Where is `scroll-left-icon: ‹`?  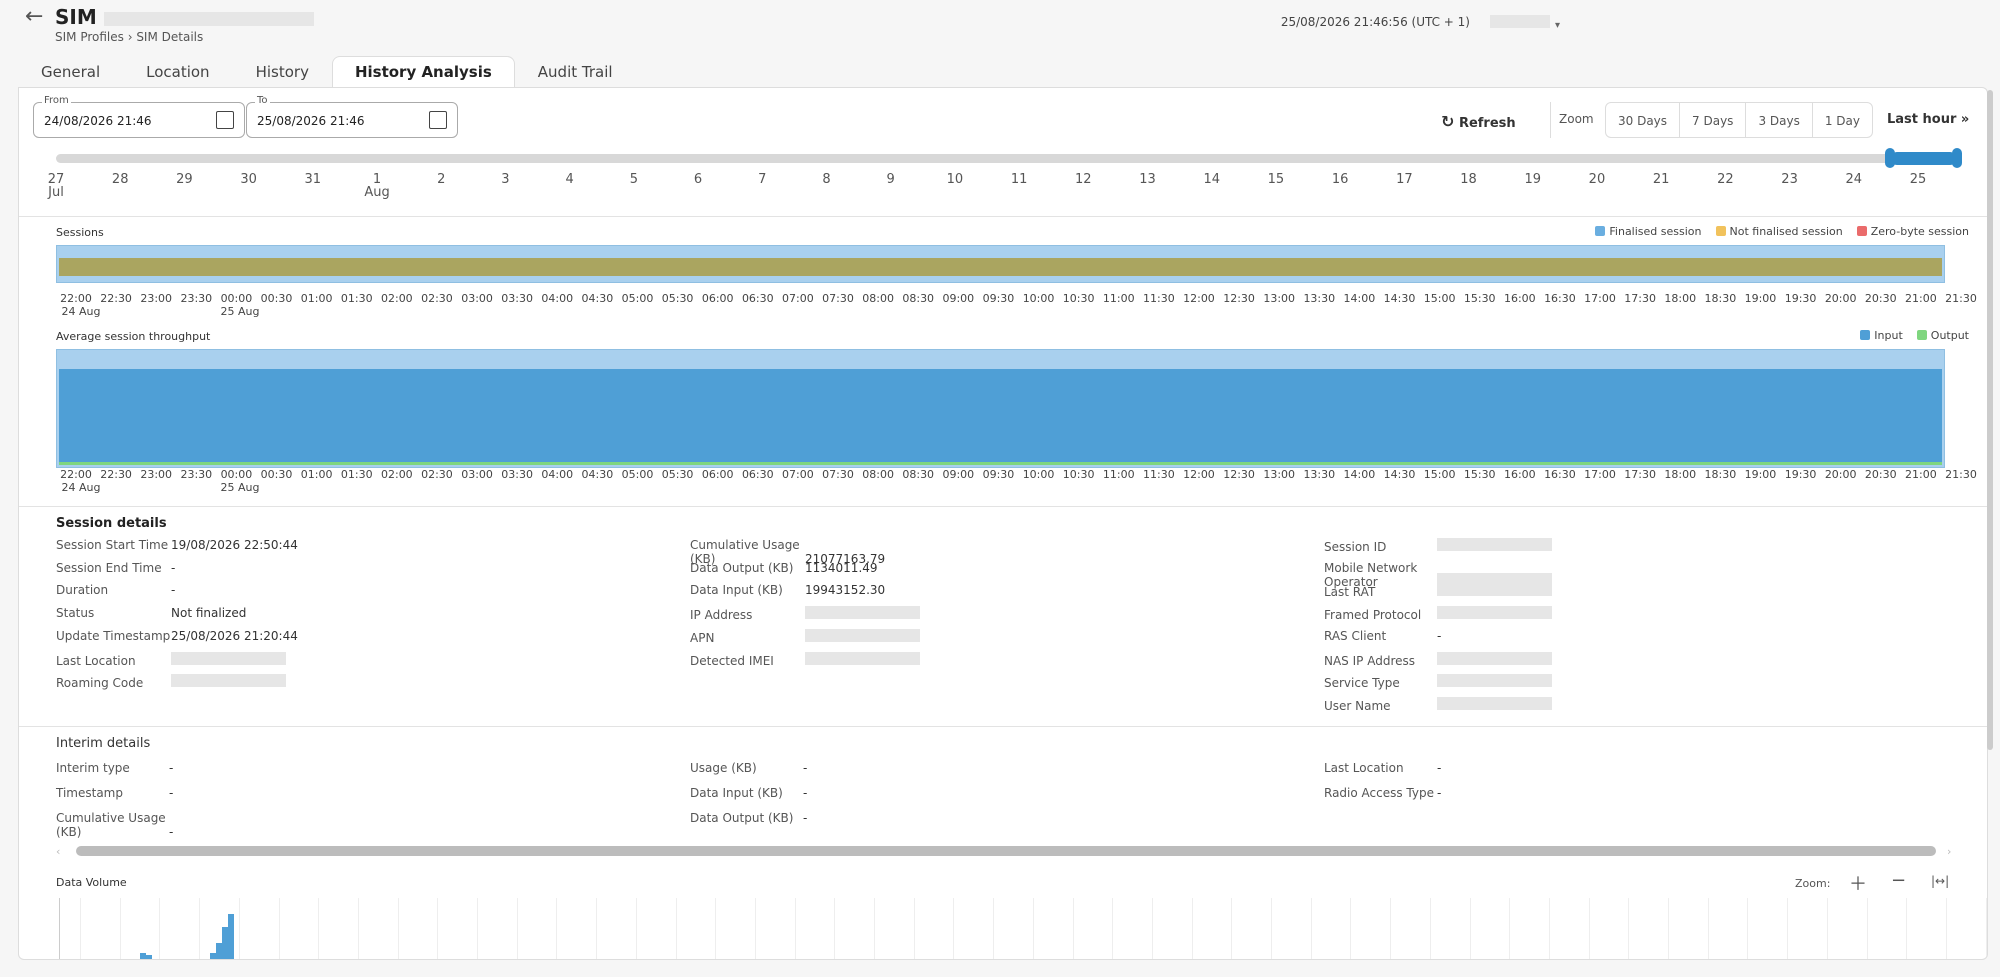 scroll-left-icon: ‹ is located at coordinates (58, 851).